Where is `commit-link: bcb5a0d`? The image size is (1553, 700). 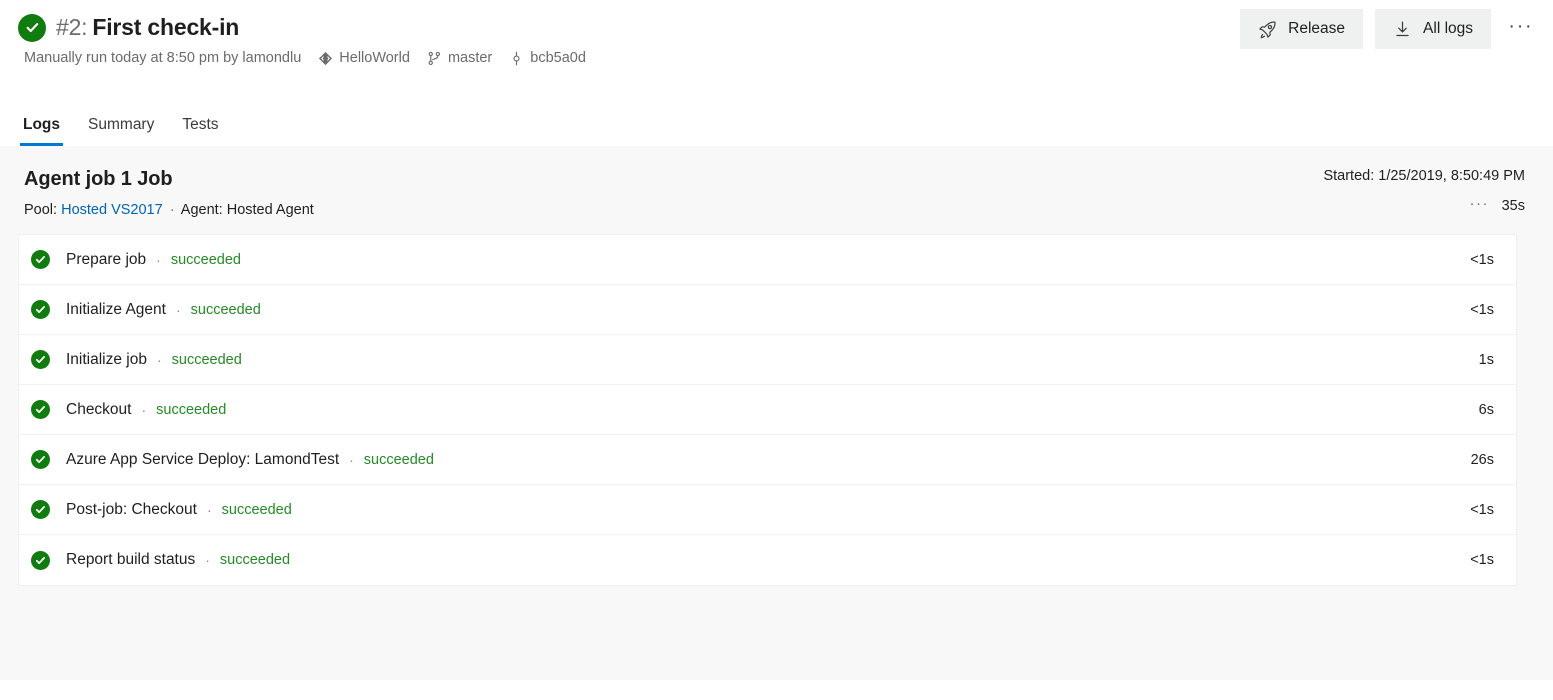 commit-link: bcb5a0d is located at coordinates (547, 58).